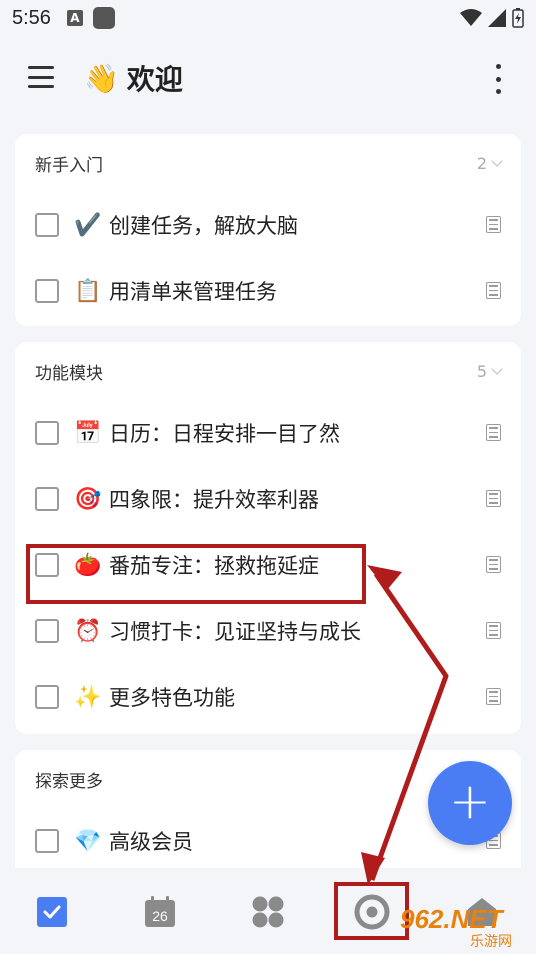 The height and width of the screenshot is (954, 536). I want to click on page-title-text: 欢迎, so click(154, 79).